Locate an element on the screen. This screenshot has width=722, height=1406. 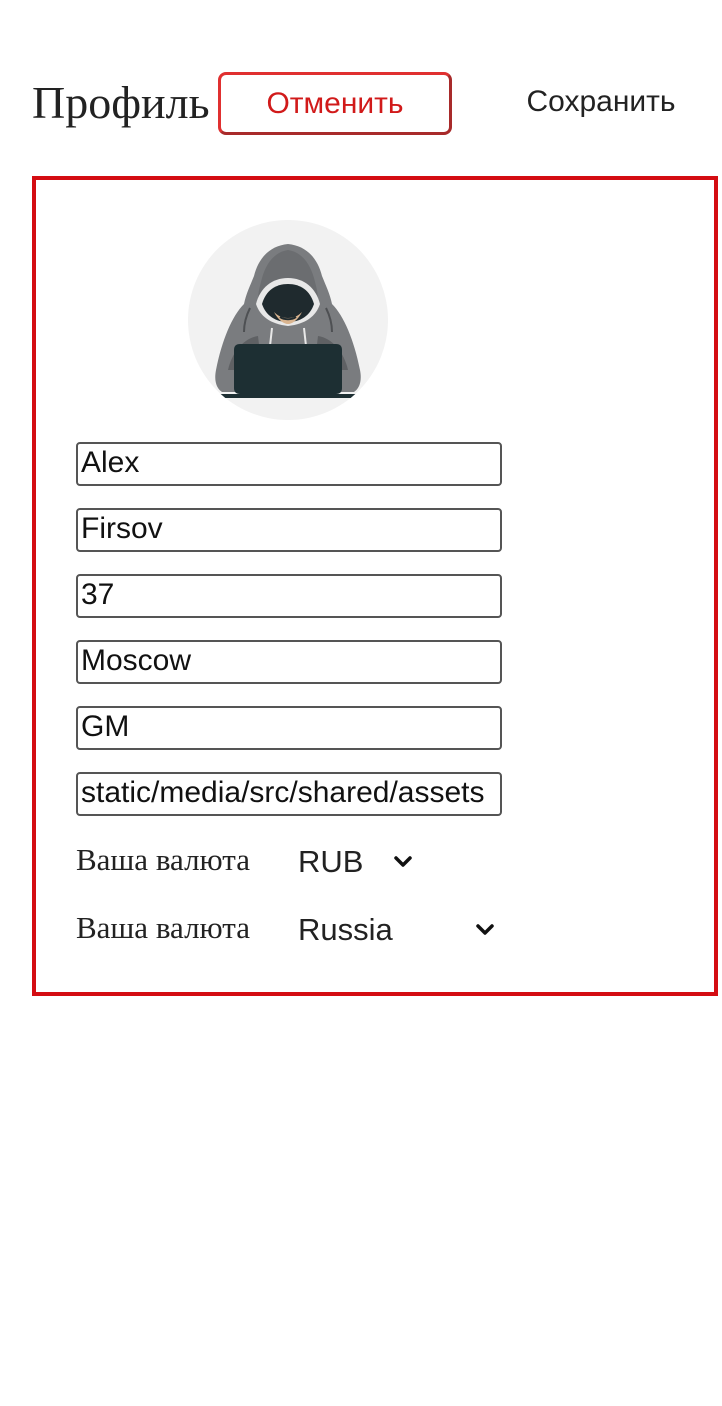
country-select: Russia is located at coordinates (400, 930).